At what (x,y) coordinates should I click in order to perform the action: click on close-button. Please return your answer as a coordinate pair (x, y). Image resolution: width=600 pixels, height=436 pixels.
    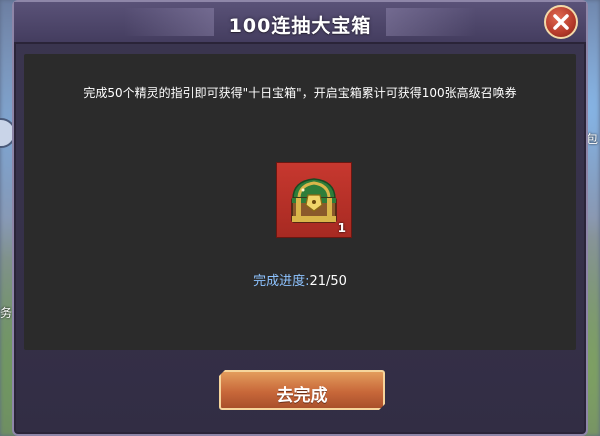
    Looking at the image, I should click on (561, 22).